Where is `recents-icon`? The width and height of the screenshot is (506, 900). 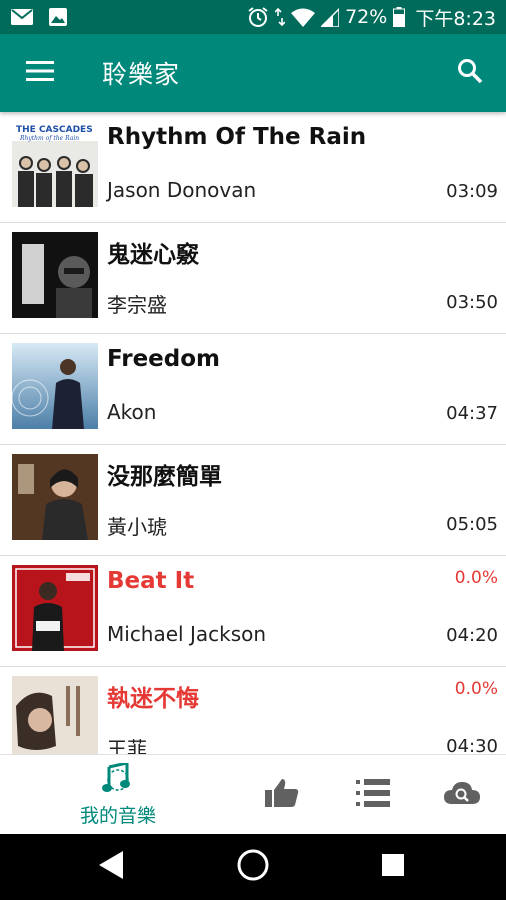
recents-icon is located at coordinates (393, 867).